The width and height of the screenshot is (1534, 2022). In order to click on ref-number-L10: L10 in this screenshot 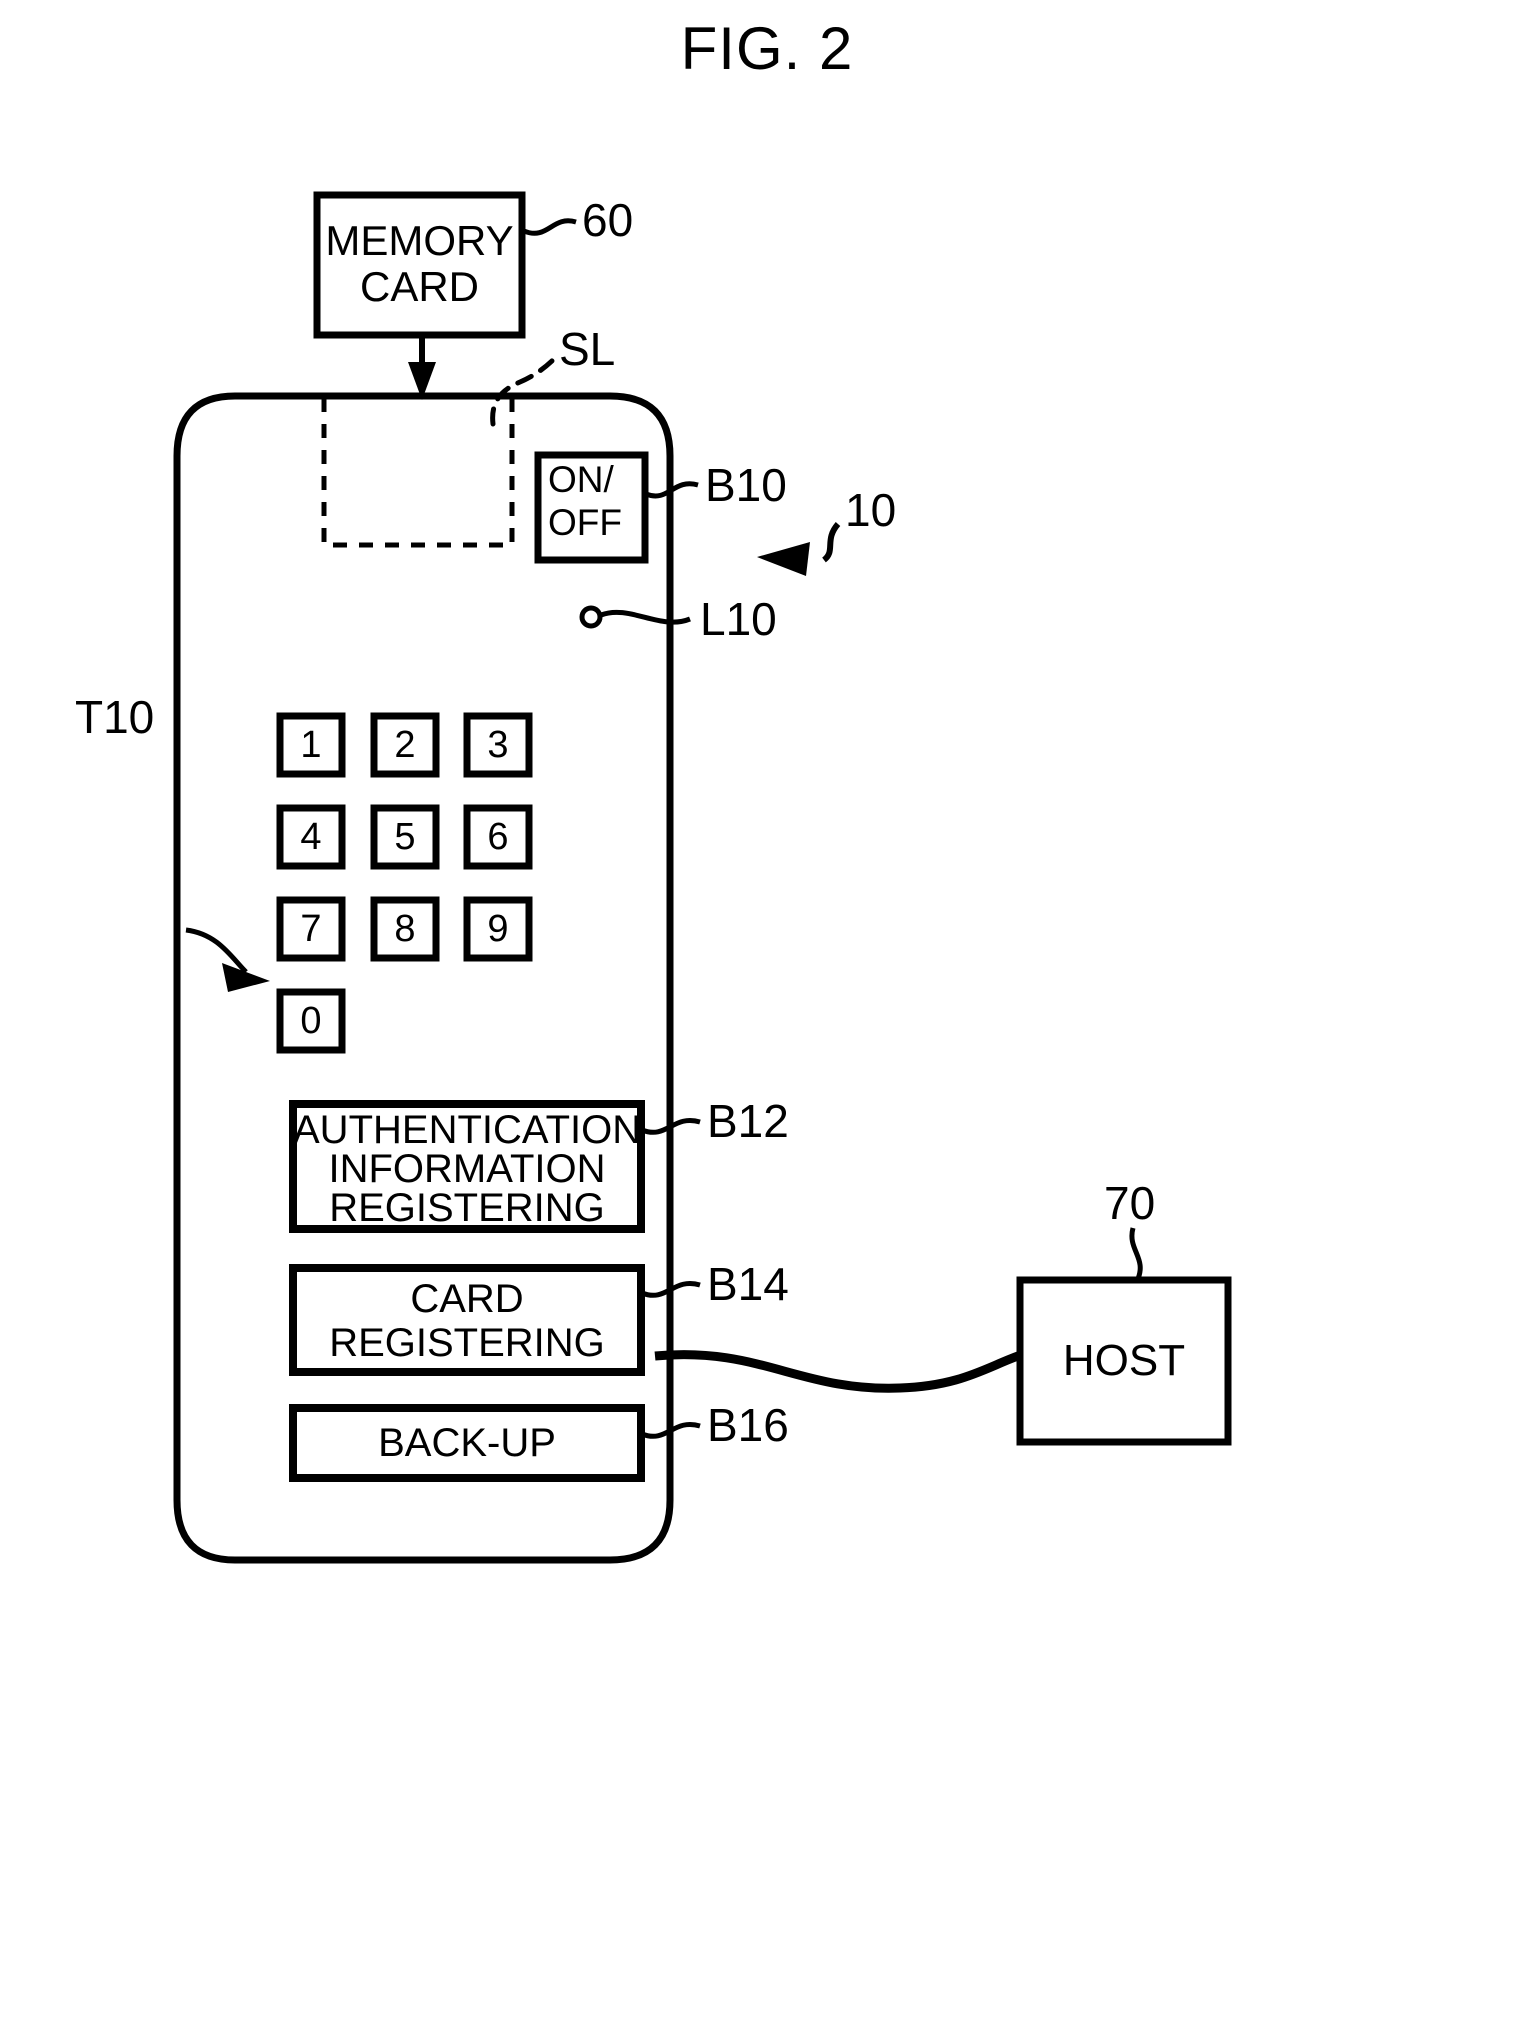, I will do `click(738, 619)`.